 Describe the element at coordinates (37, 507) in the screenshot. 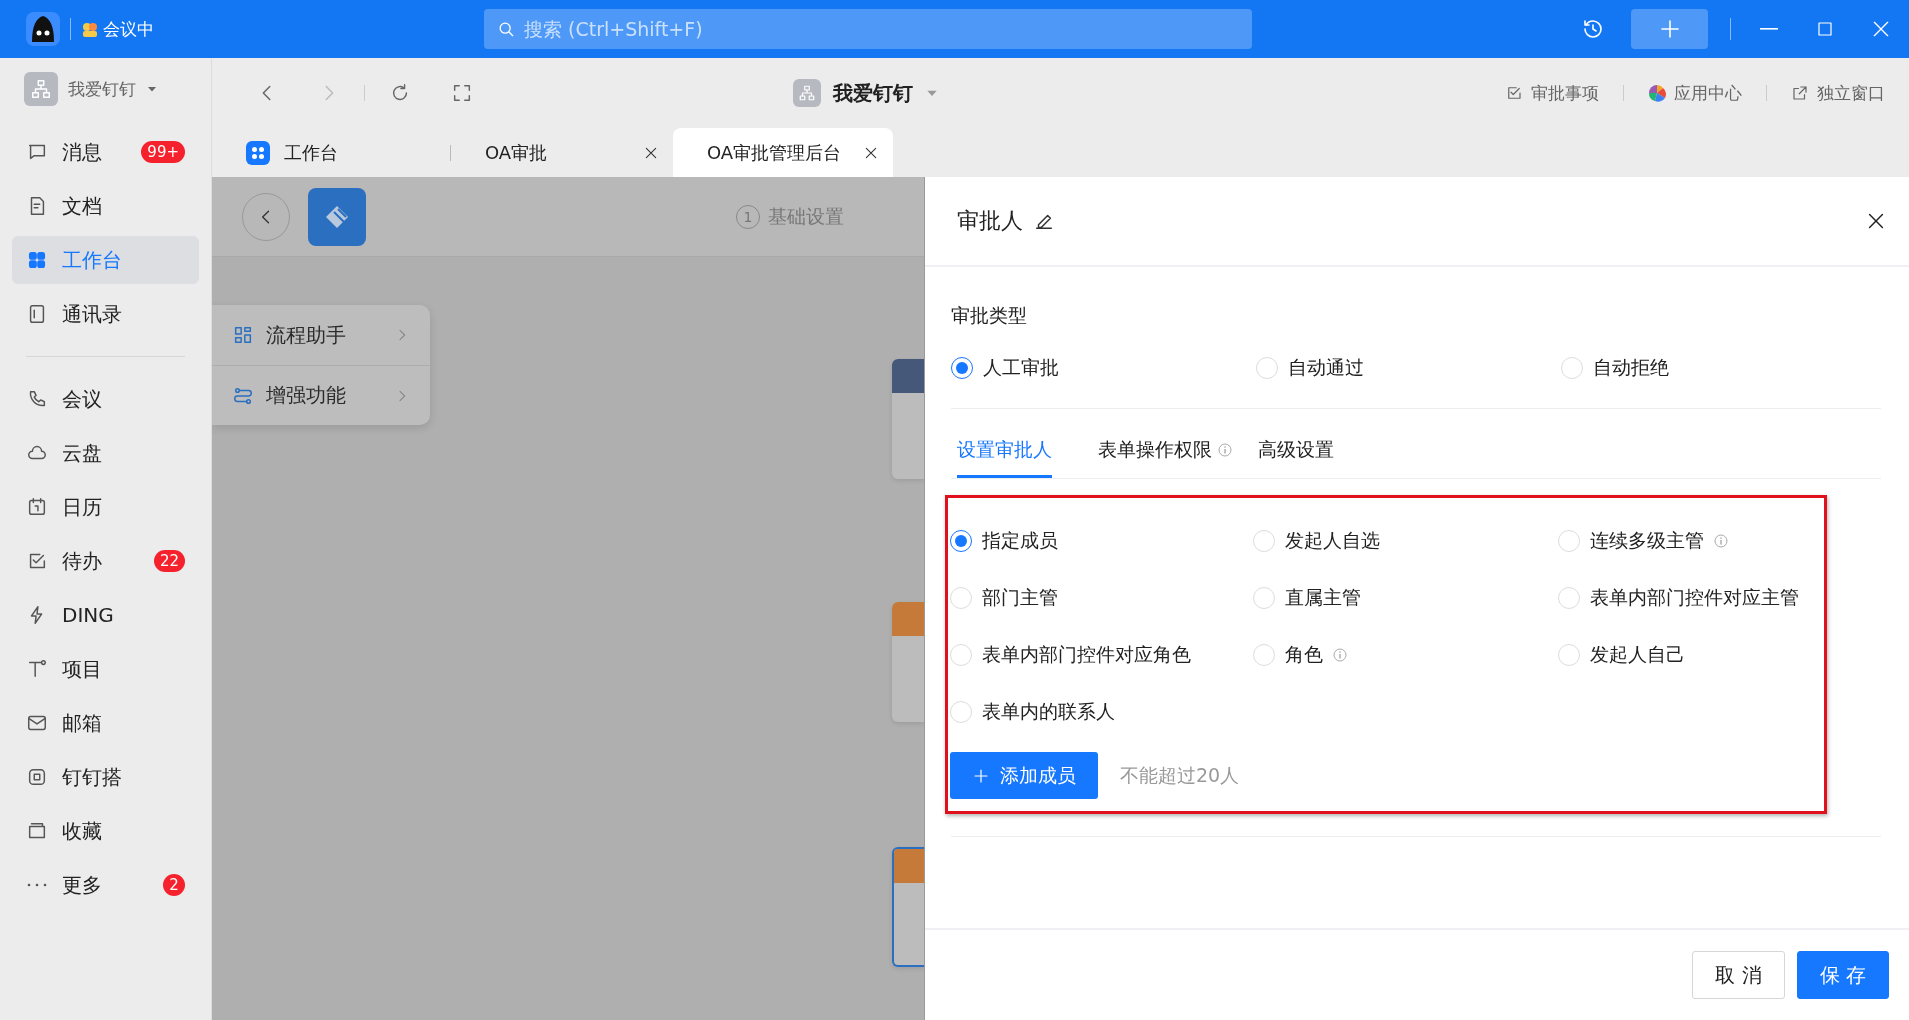

I see `calendar-icon` at that location.